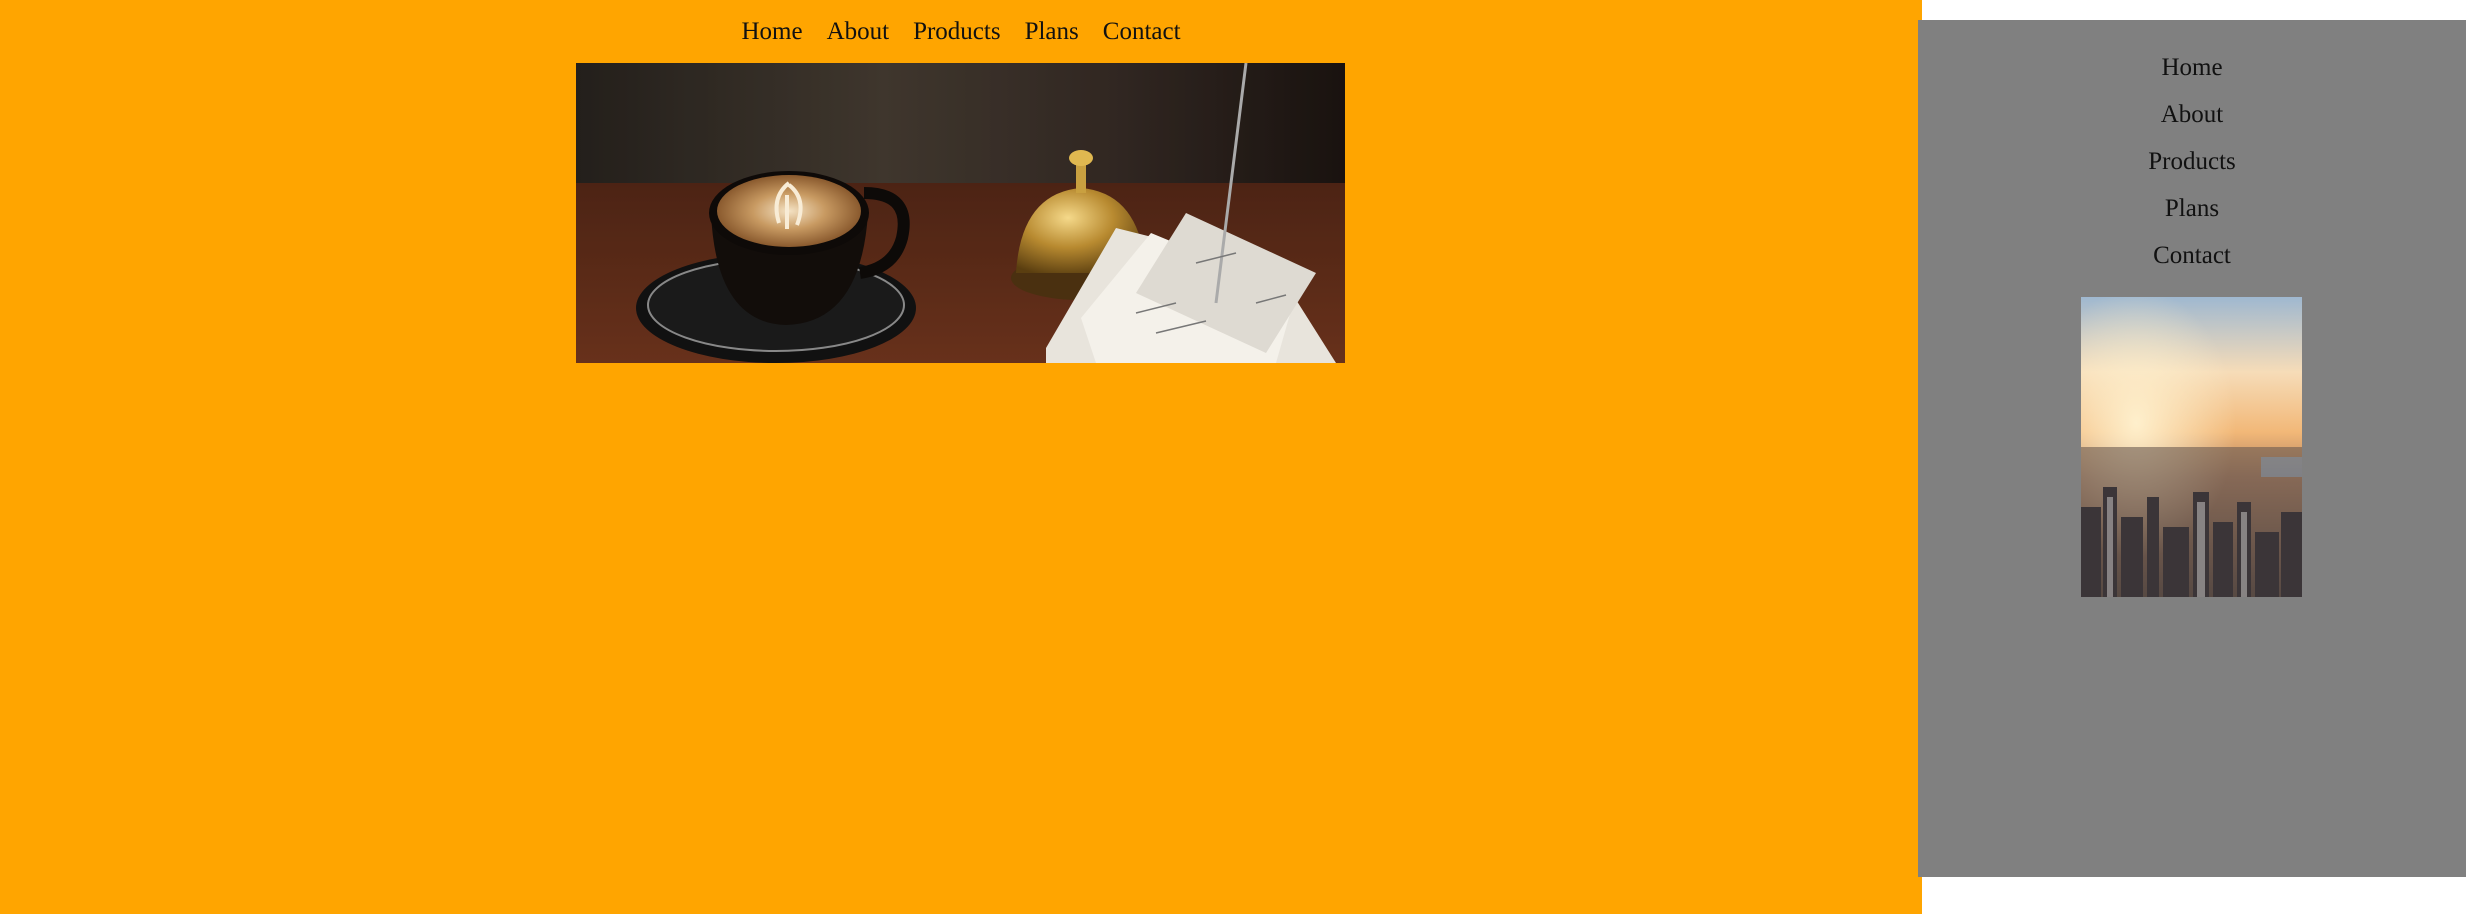  I want to click on top-nav-contact: Contact, so click(1142, 32).